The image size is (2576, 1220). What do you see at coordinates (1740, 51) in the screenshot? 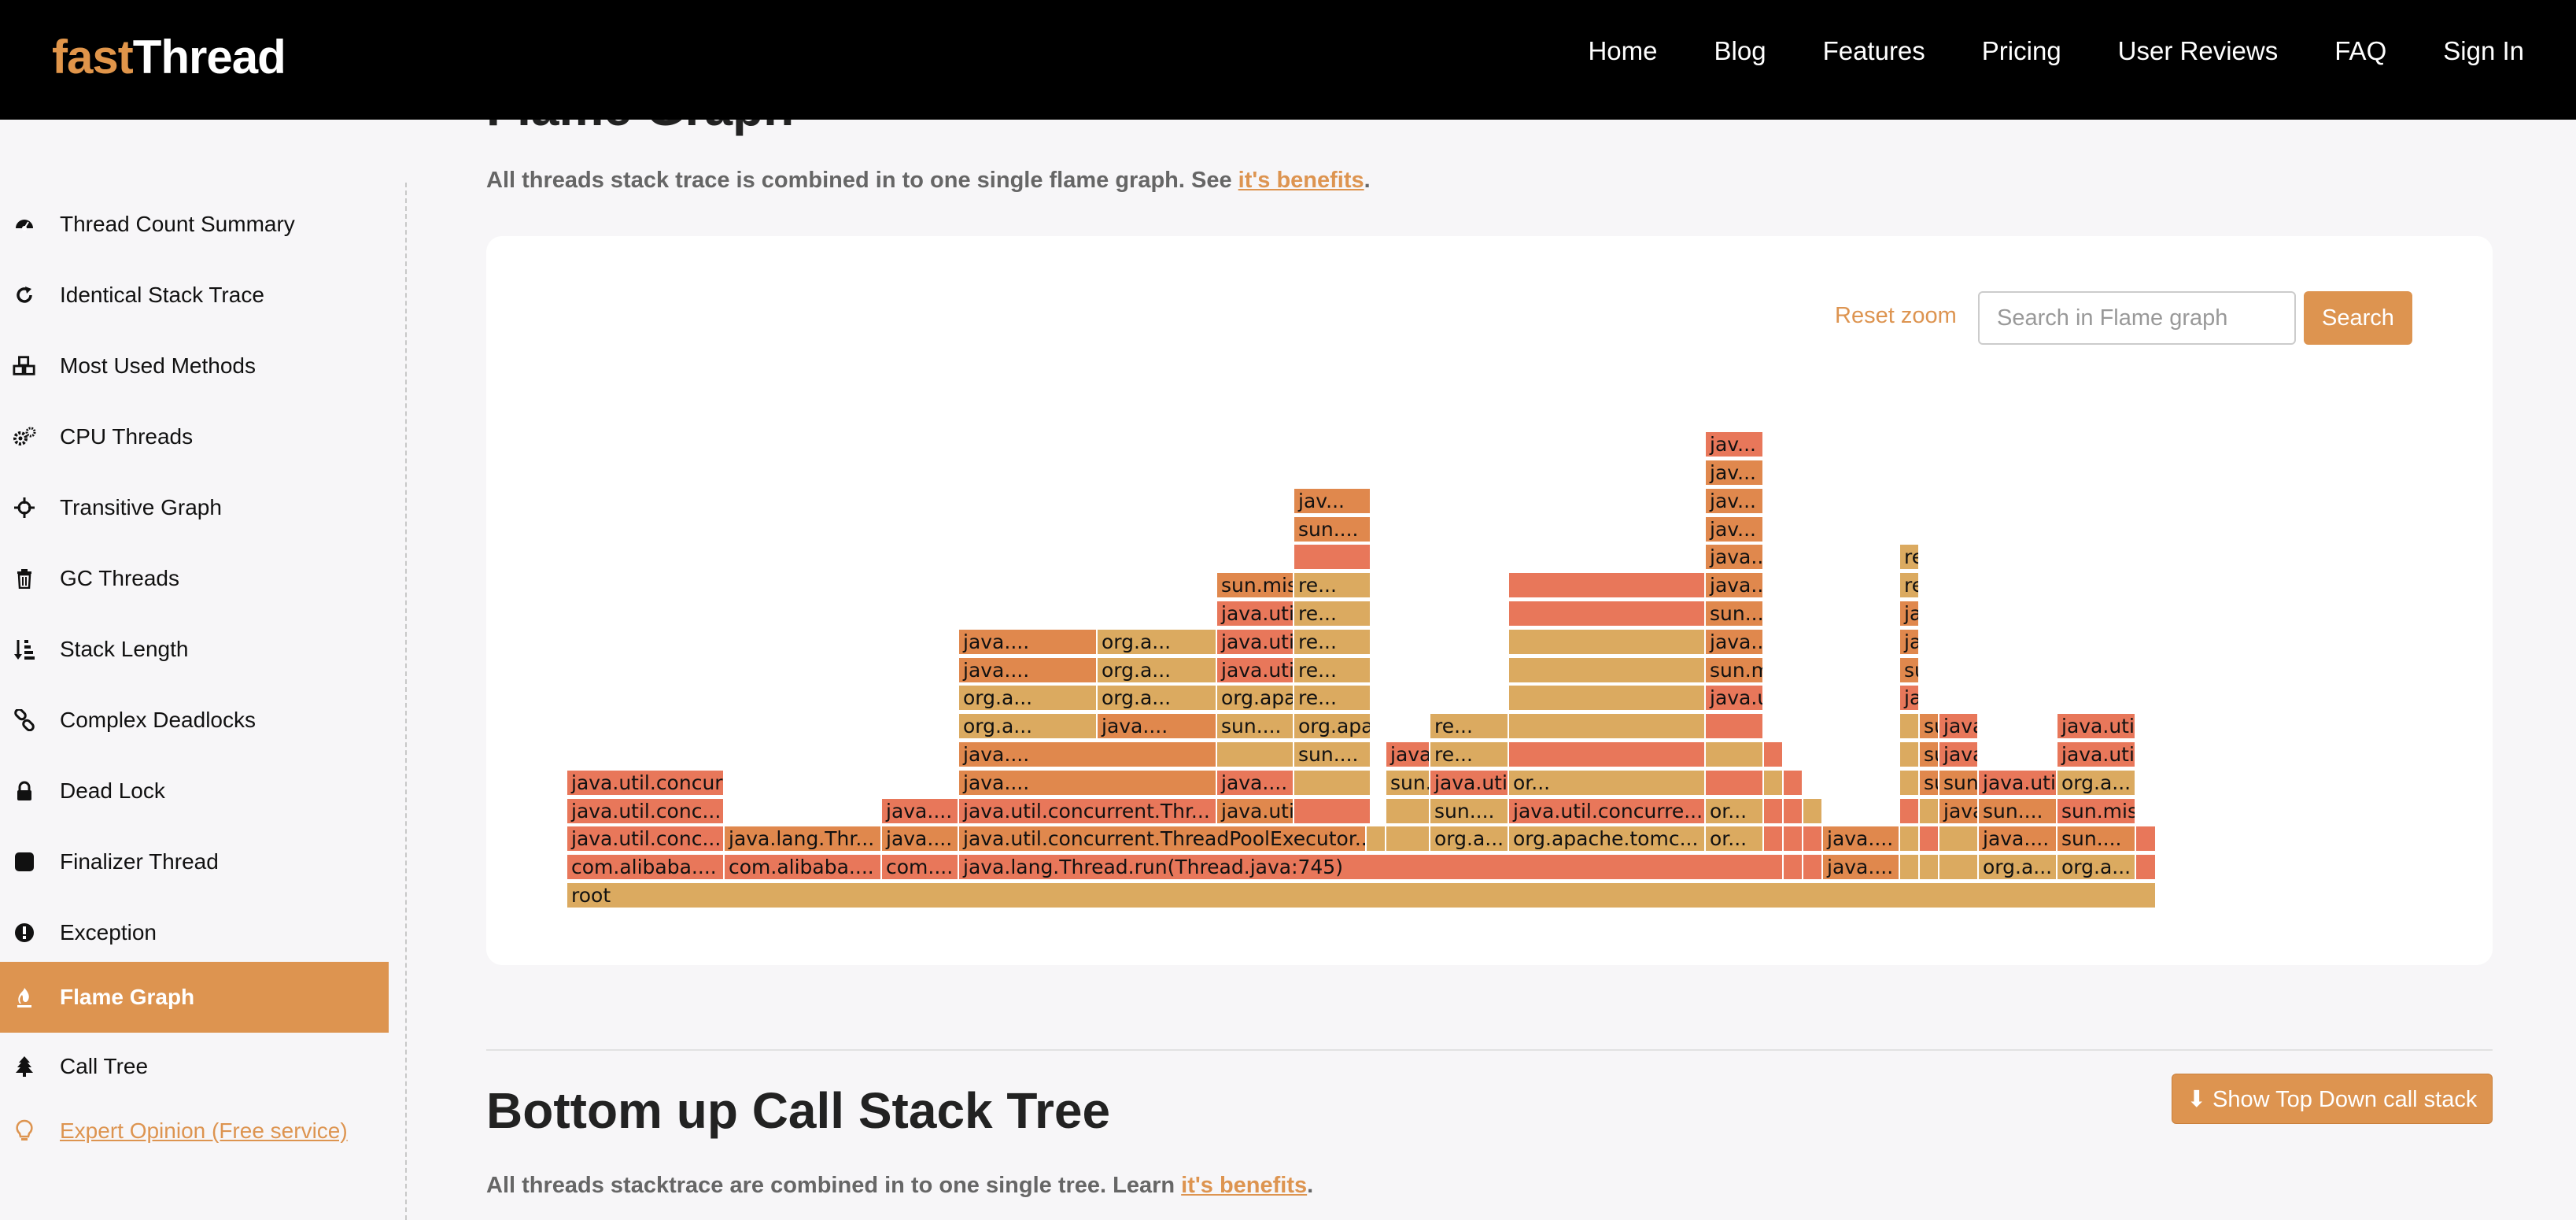
I see `nav-blog: Blog` at bounding box center [1740, 51].